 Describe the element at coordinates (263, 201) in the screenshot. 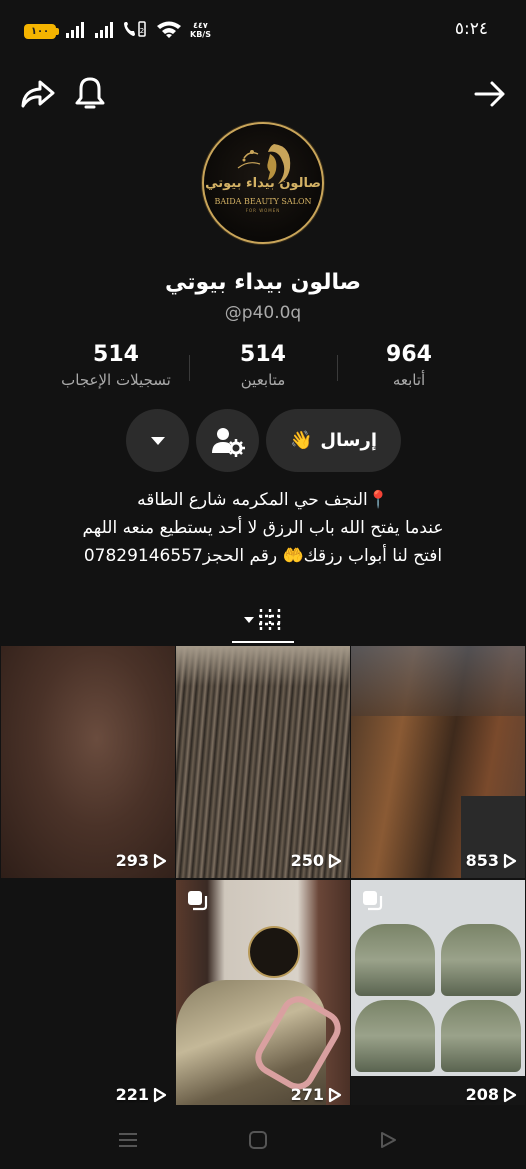

I see `logo-subtitle: BAIDA BEAUTY SALON` at that location.